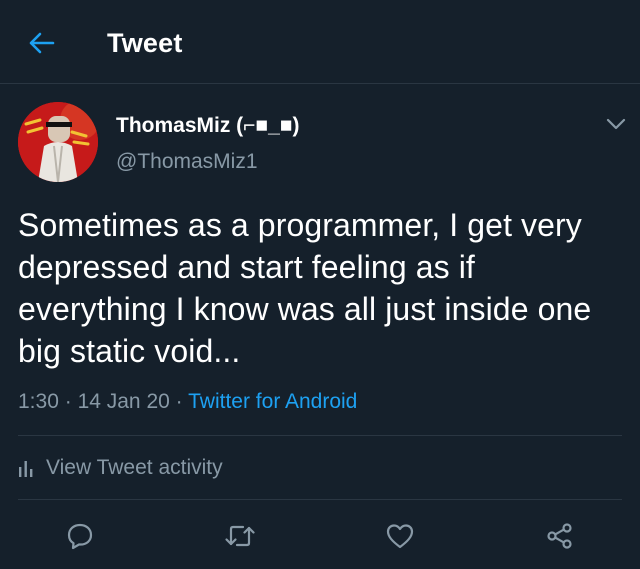 The width and height of the screenshot is (640, 569). I want to click on share-icon, so click(559, 536).